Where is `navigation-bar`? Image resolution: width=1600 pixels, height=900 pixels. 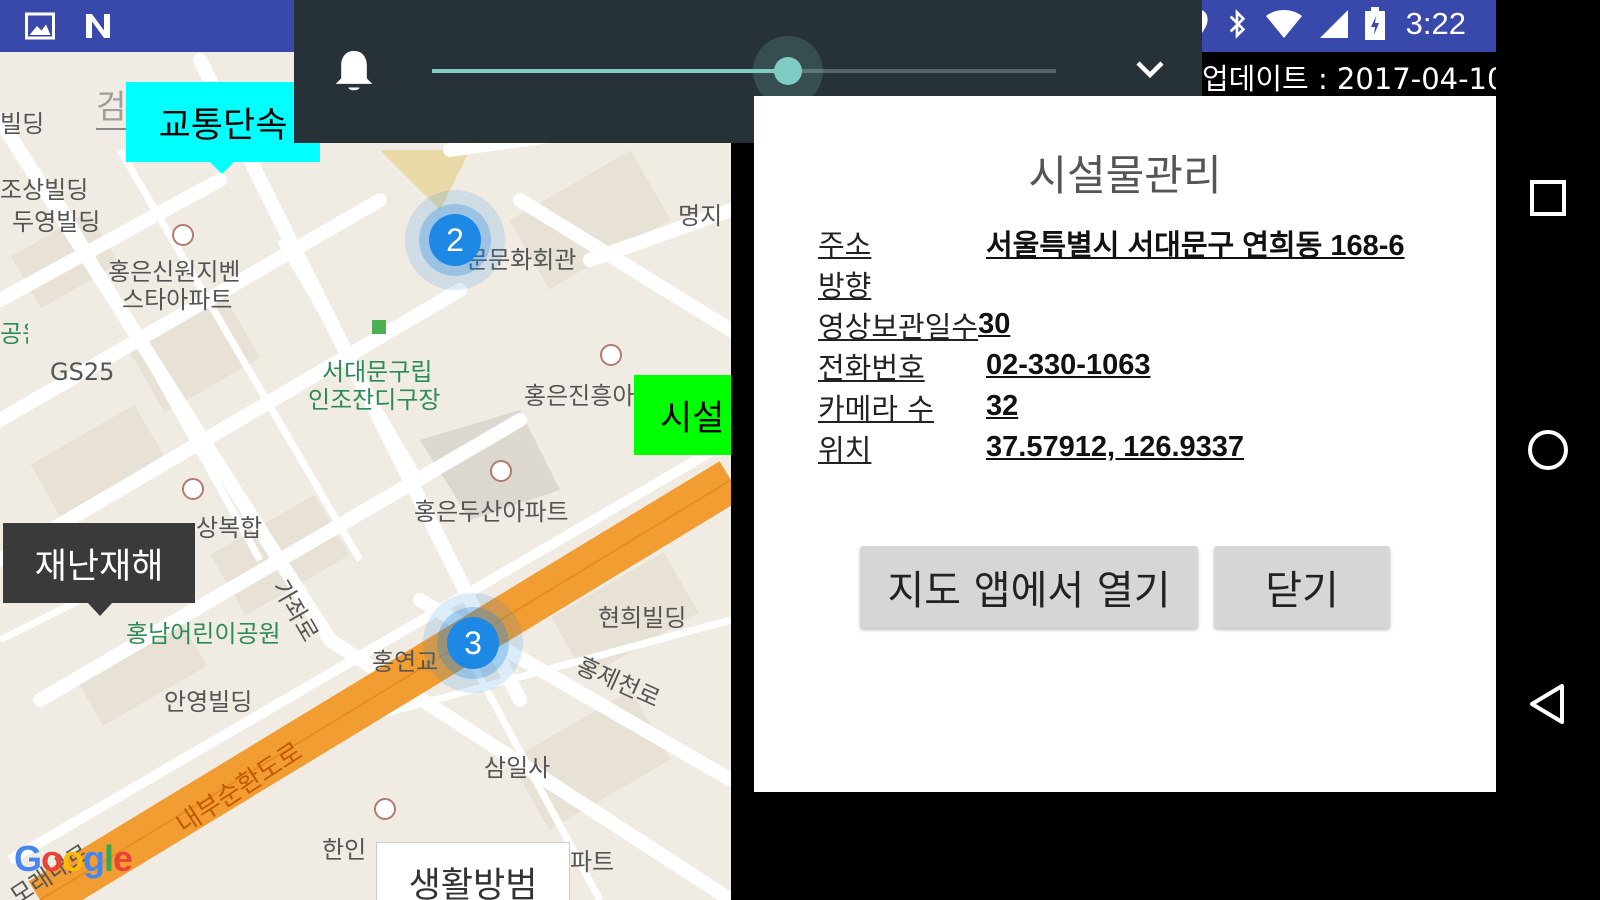
navigation-bar is located at coordinates (1548, 450).